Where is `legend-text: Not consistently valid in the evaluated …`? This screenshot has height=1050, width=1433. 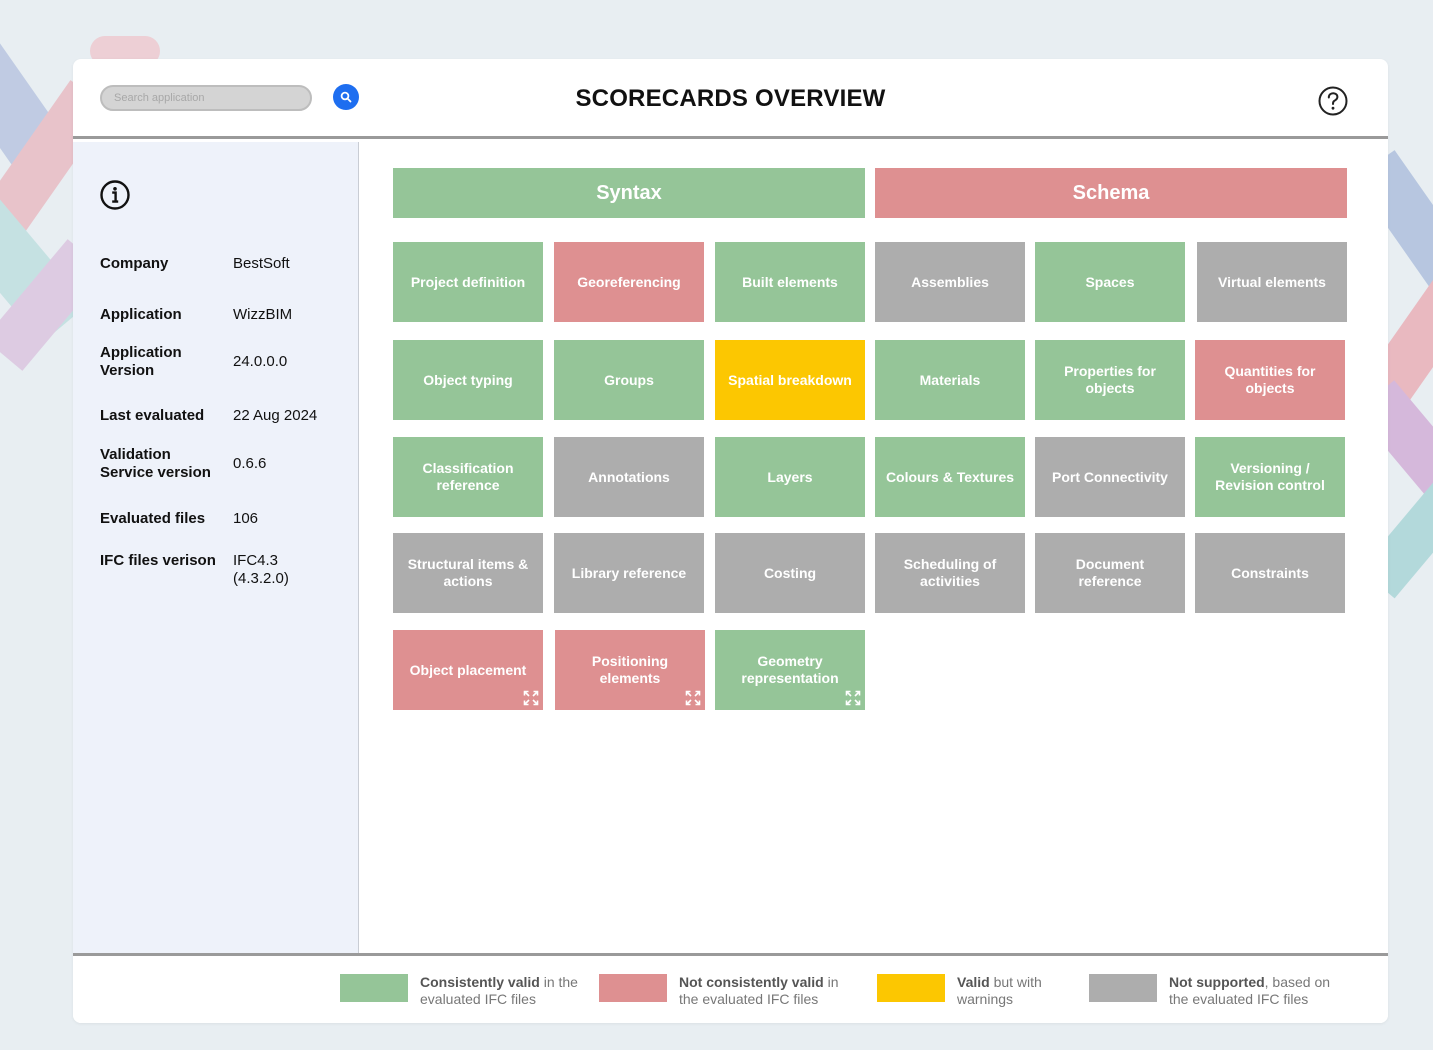 legend-text: Not consistently valid in the evaluated … is located at coordinates (759, 990).